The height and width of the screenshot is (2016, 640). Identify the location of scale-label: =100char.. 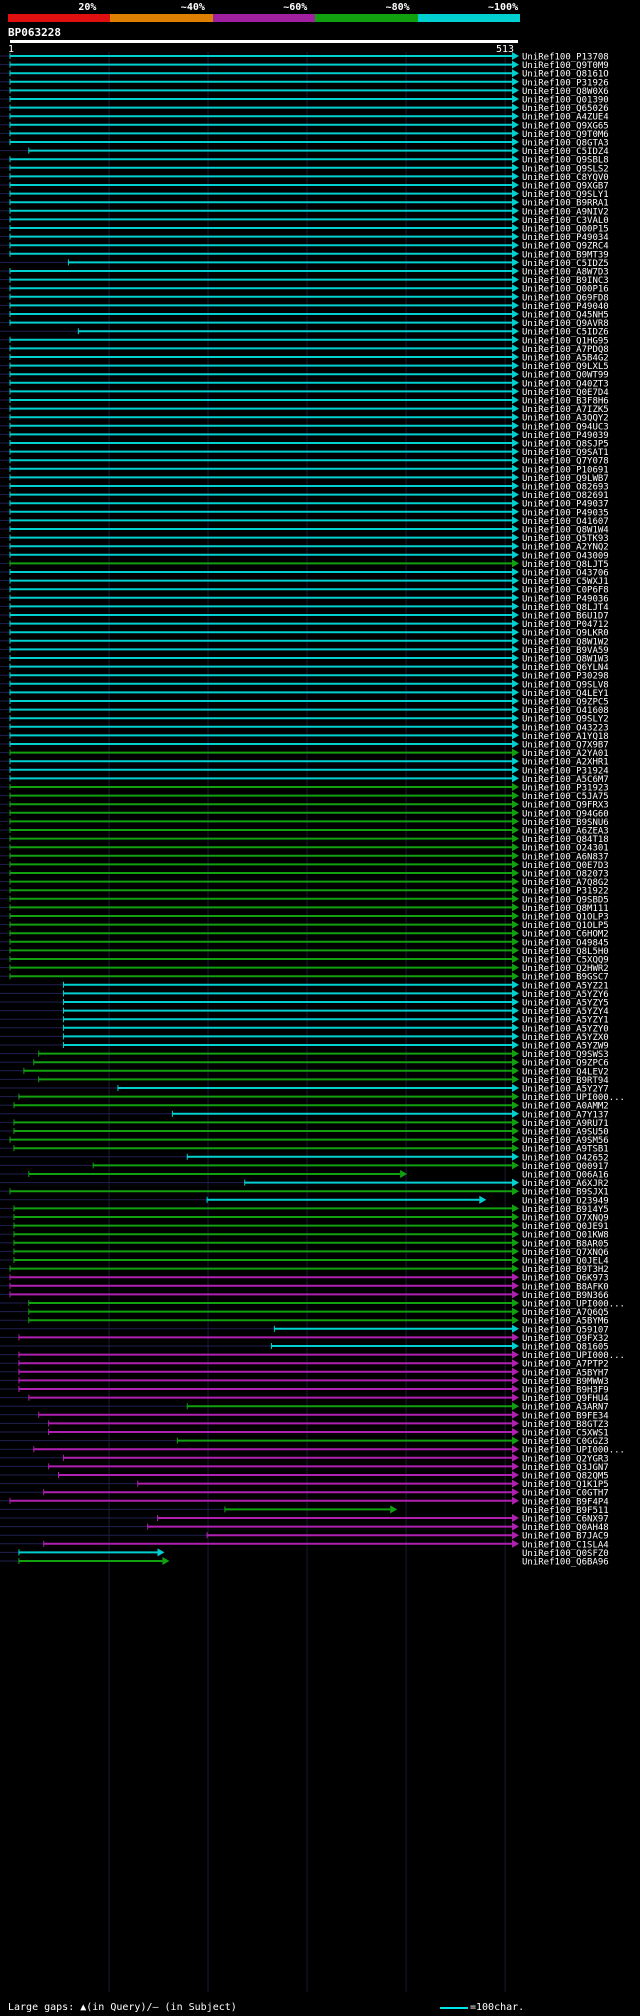
(497, 2007).